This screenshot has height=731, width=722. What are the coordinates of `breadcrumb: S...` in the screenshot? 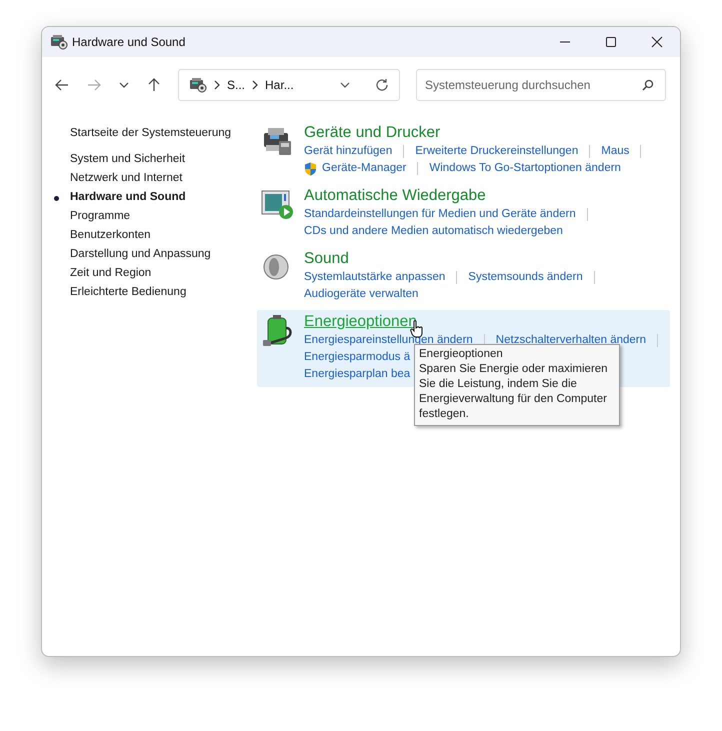 It's located at (236, 85).